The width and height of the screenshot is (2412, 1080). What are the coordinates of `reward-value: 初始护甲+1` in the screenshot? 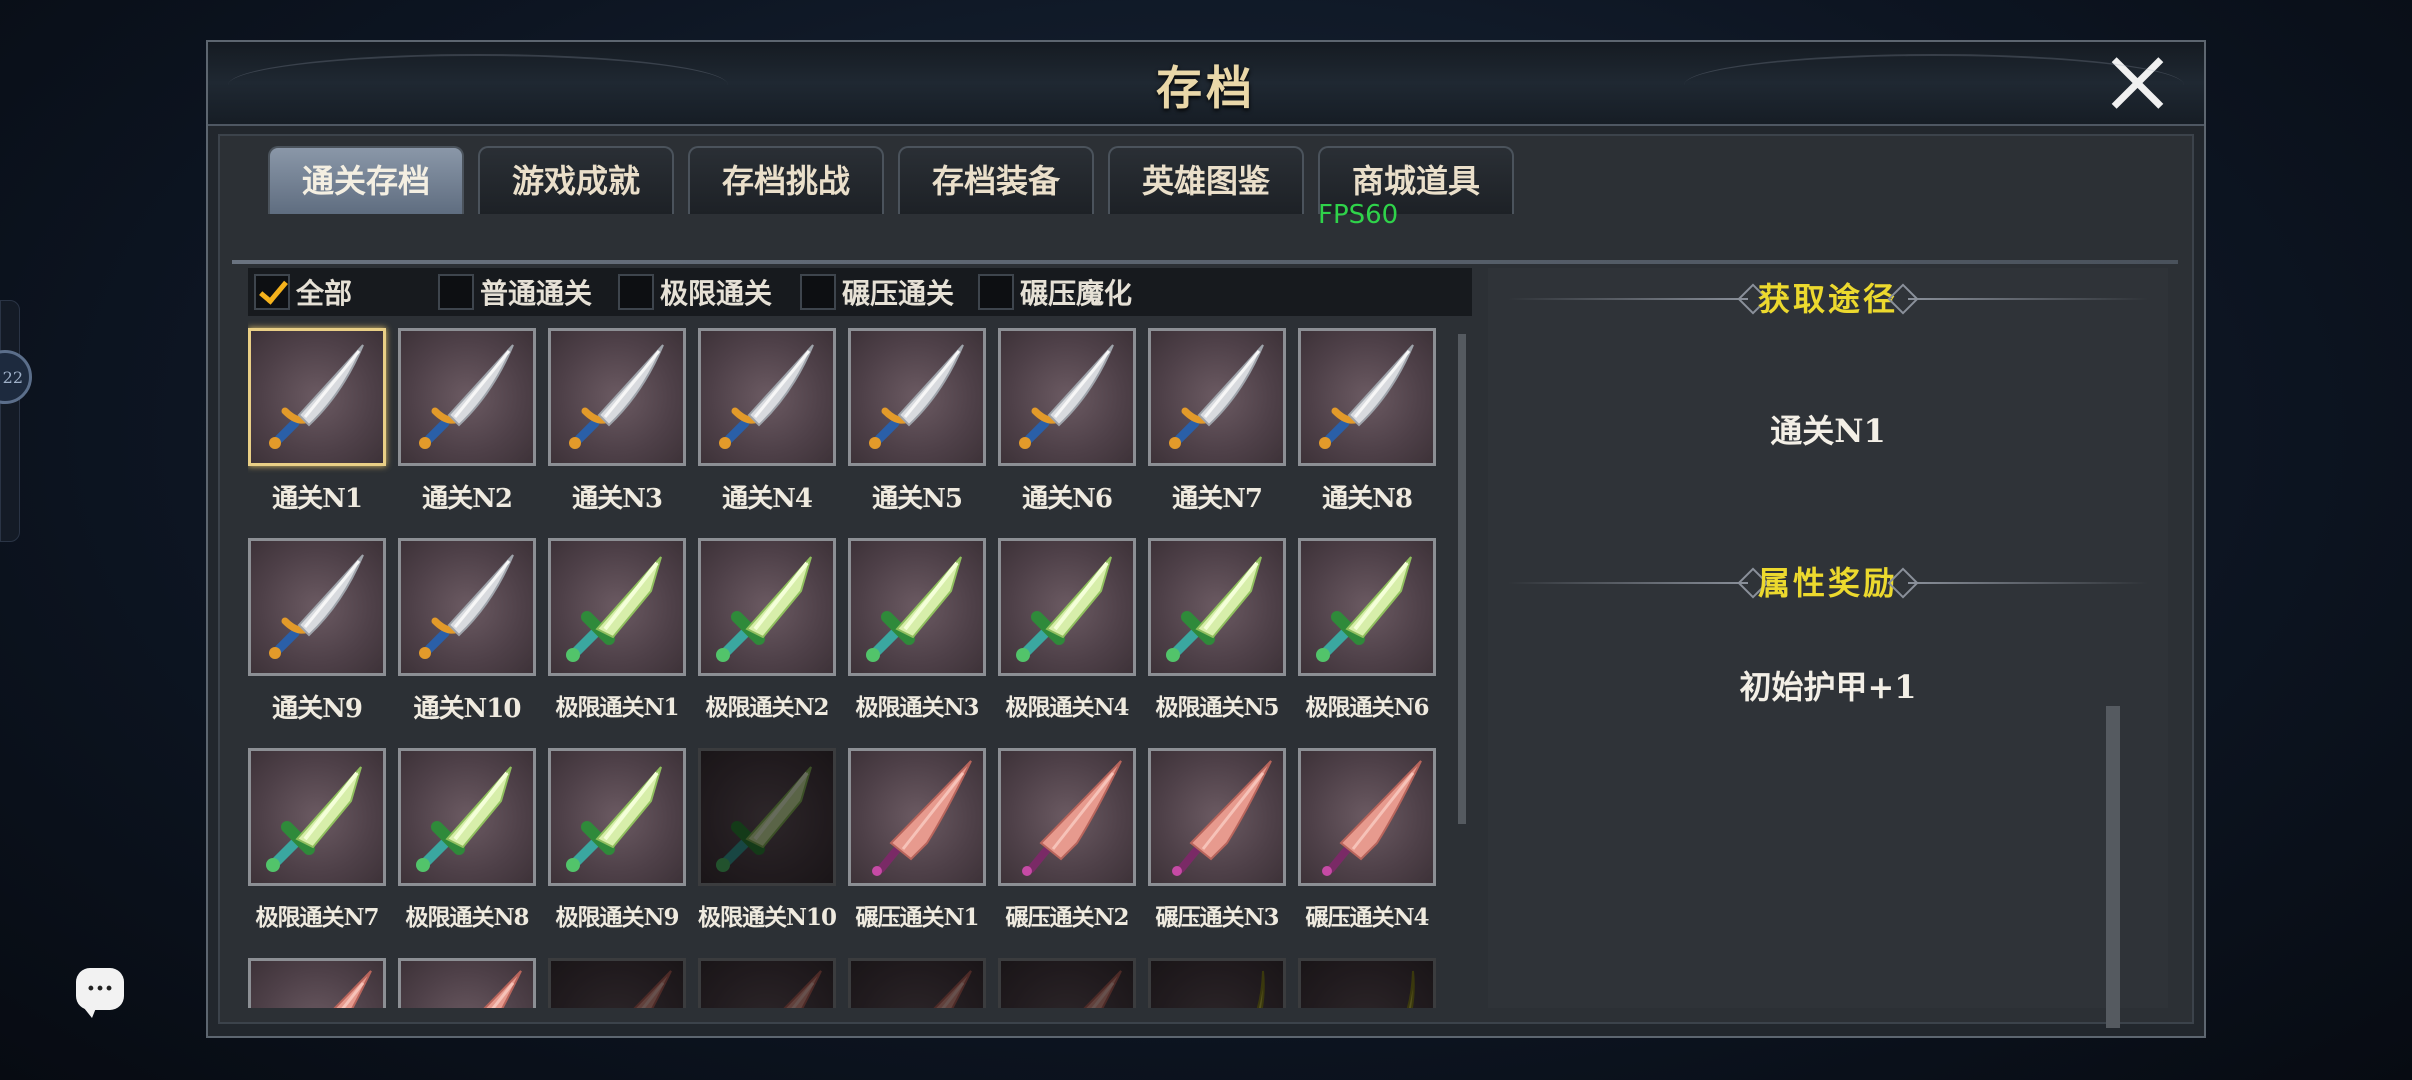 It's located at (1828, 687).